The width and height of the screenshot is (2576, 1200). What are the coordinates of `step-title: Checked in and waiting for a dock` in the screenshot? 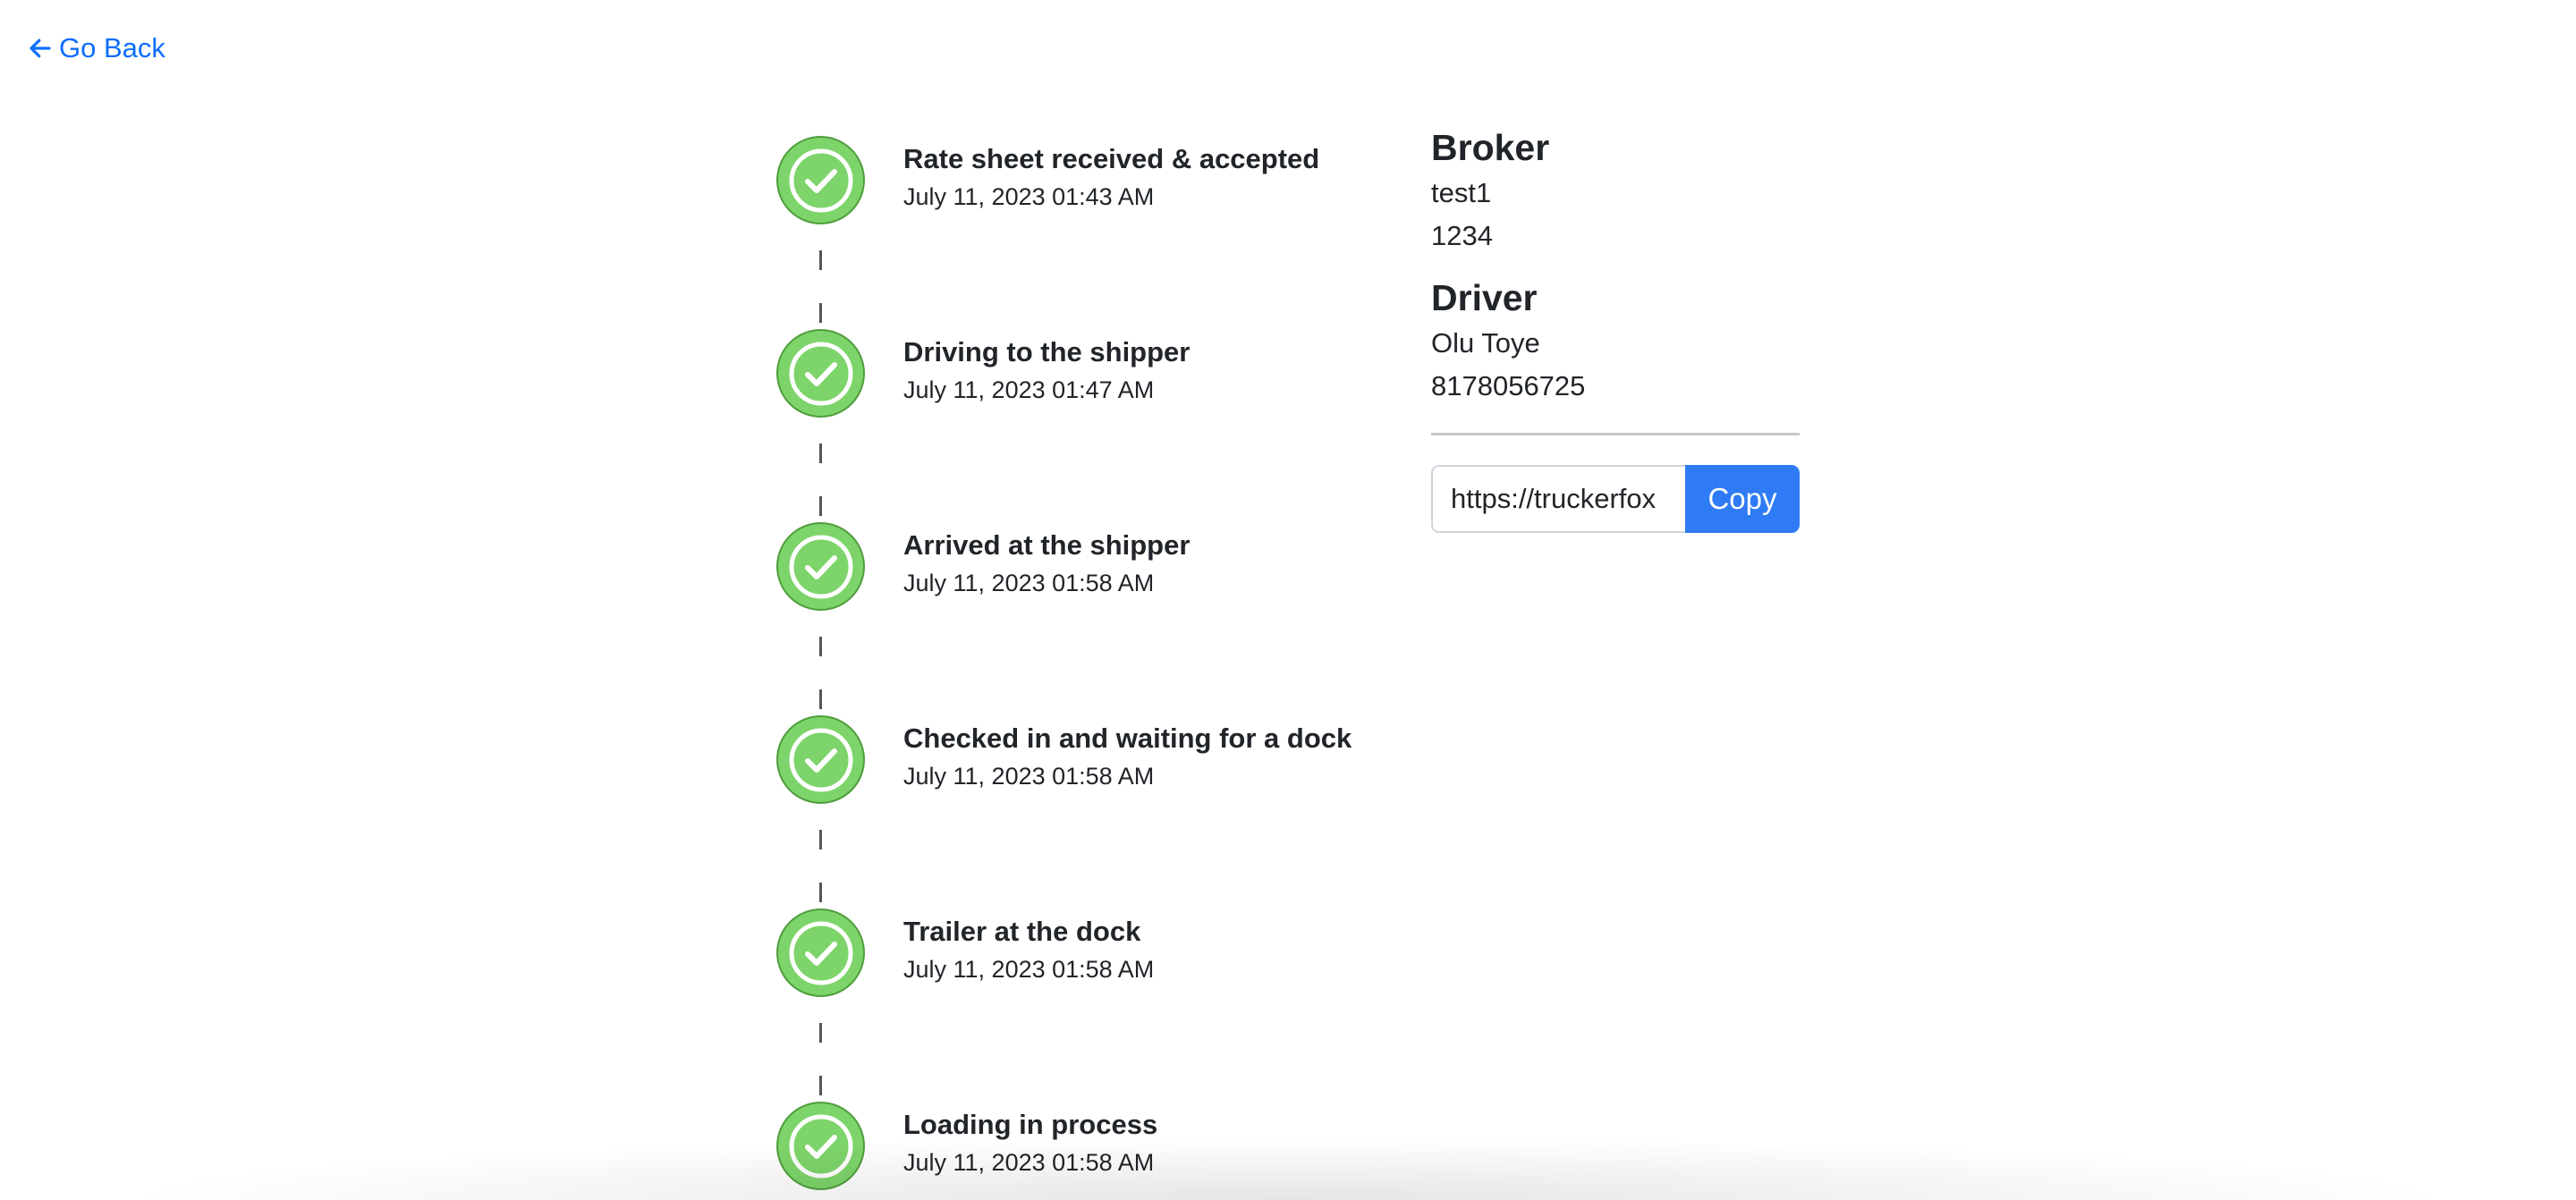 It's located at (1127, 739).